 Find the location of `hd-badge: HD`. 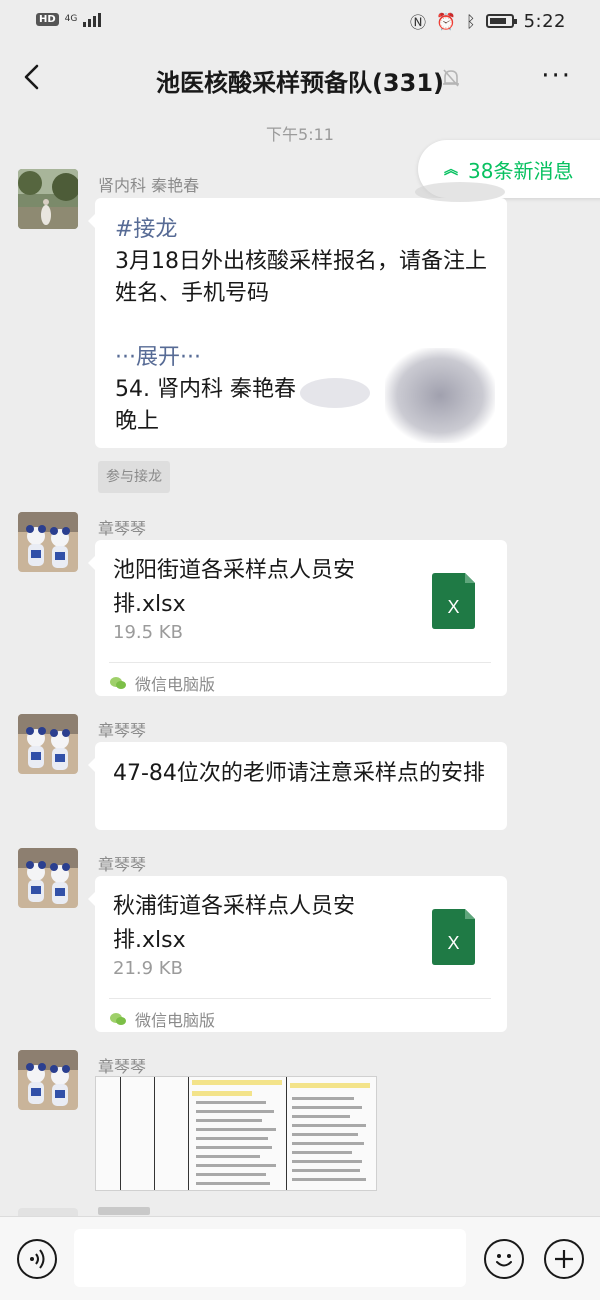

hd-badge: HD is located at coordinates (47, 19).